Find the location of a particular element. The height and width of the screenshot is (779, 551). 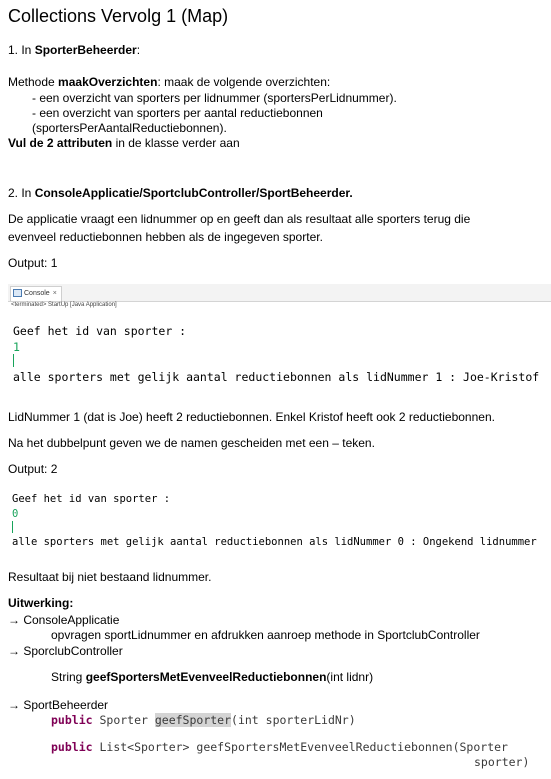

methode-suffix: : maak de volgende overzichten: is located at coordinates (244, 82).